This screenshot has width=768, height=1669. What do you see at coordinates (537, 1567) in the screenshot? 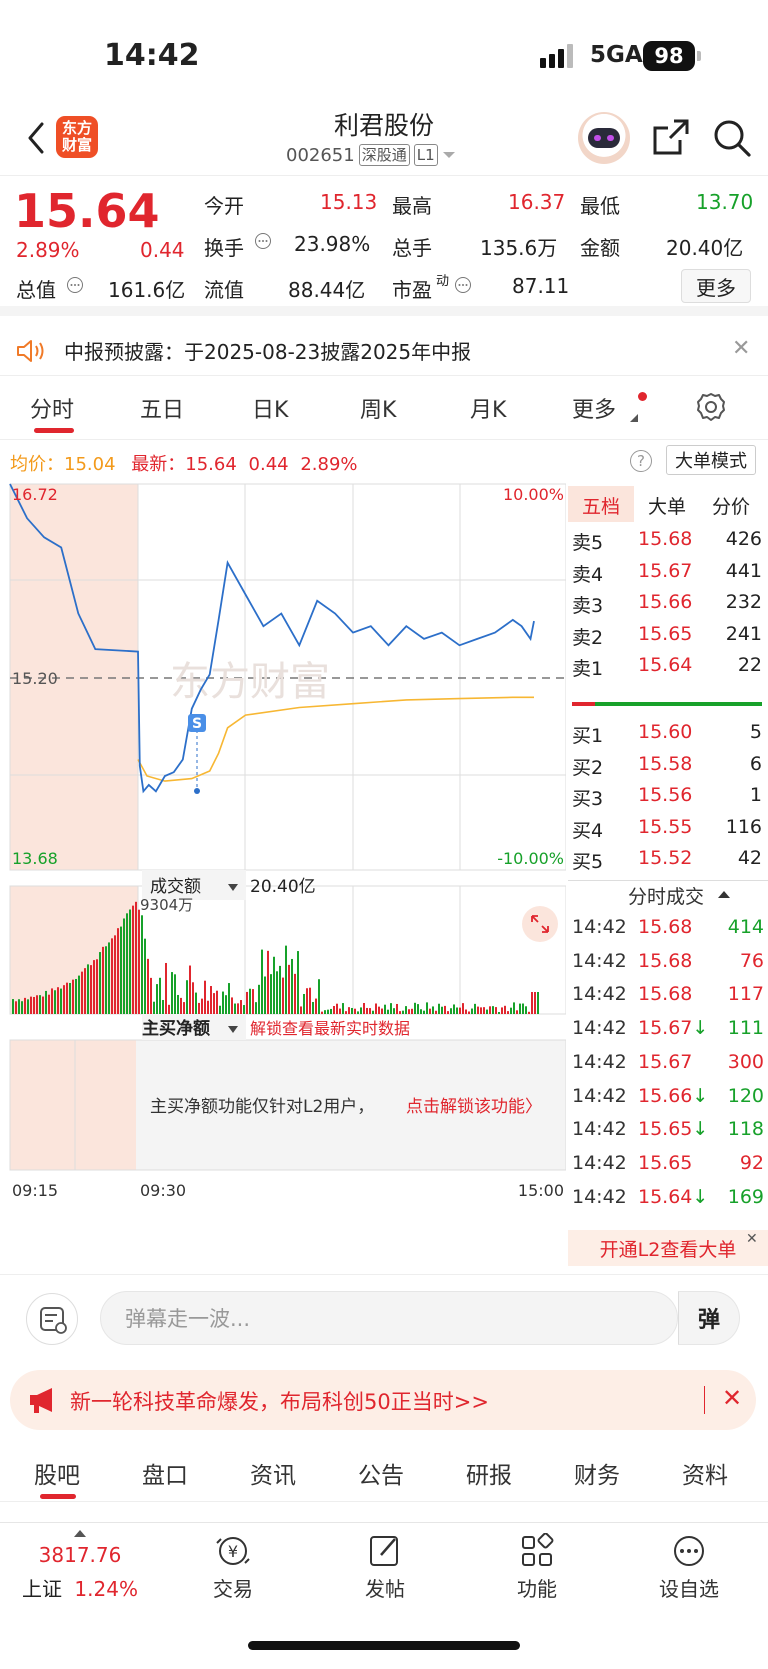
I see `nav-features: 功能` at bounding box center [537, 1567].